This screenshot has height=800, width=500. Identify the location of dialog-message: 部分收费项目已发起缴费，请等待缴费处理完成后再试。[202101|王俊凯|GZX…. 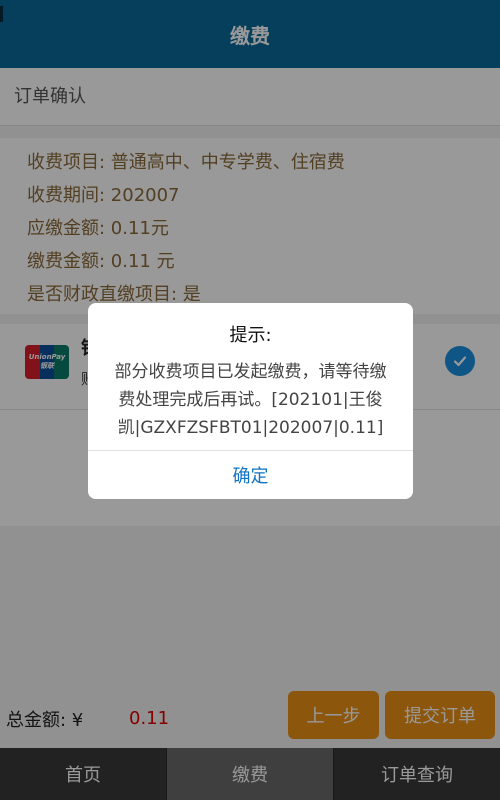
(250, 400).